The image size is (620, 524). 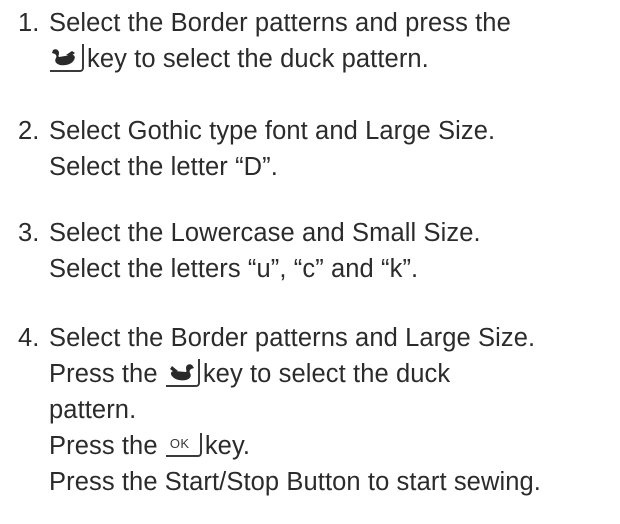 I want to click on step-3-text: Select the Lowercase and Small Size., so click(x=265, y=233).